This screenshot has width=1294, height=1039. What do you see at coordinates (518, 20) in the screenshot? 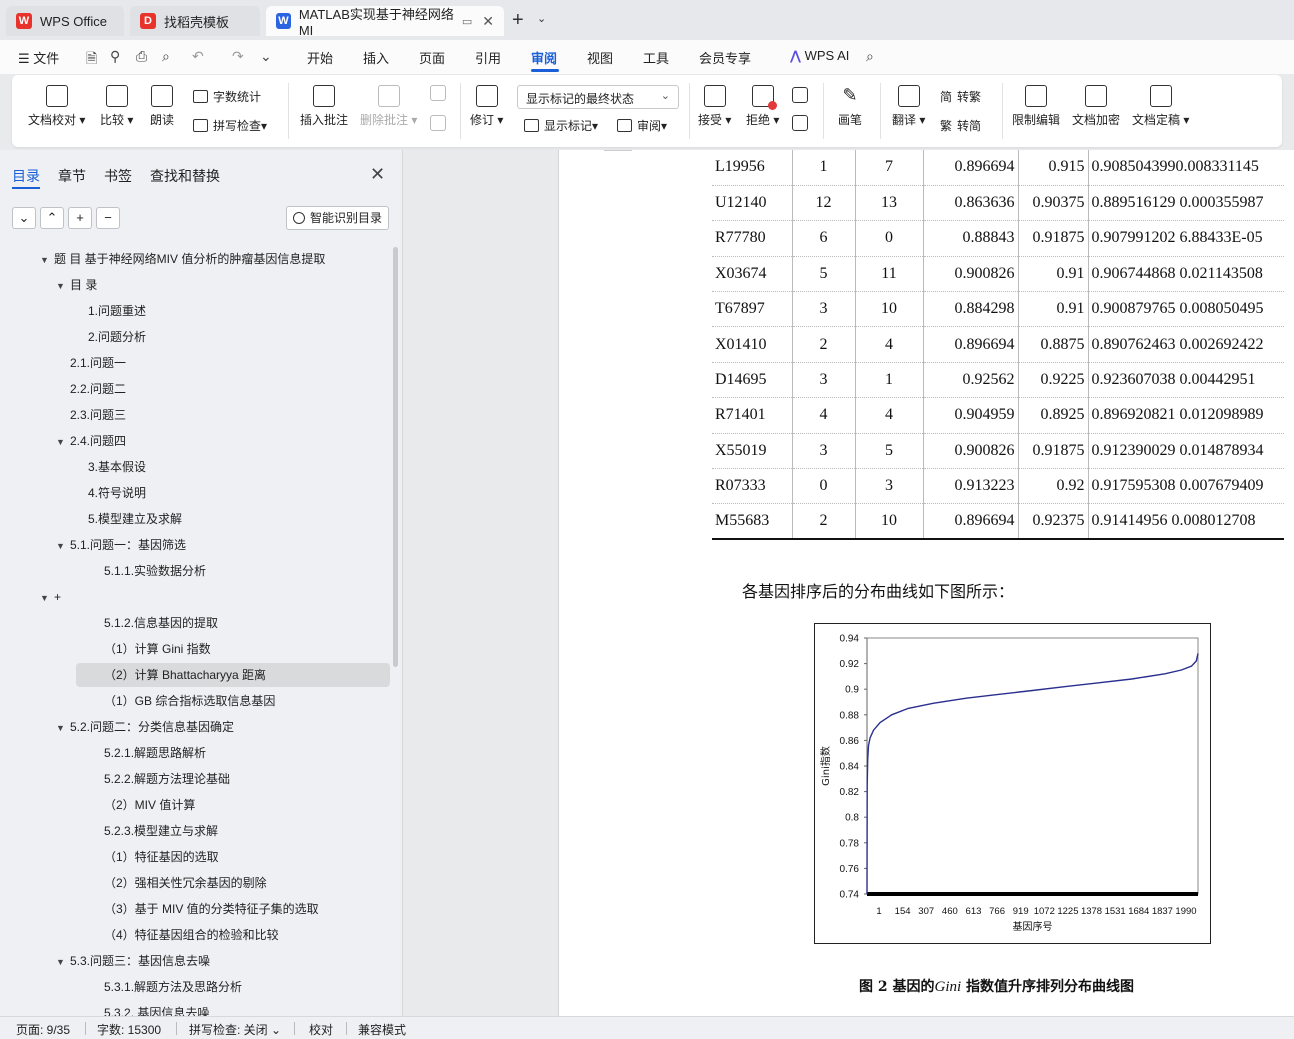
I see `new-tab-icon: +` at bounding box center [518, 20].